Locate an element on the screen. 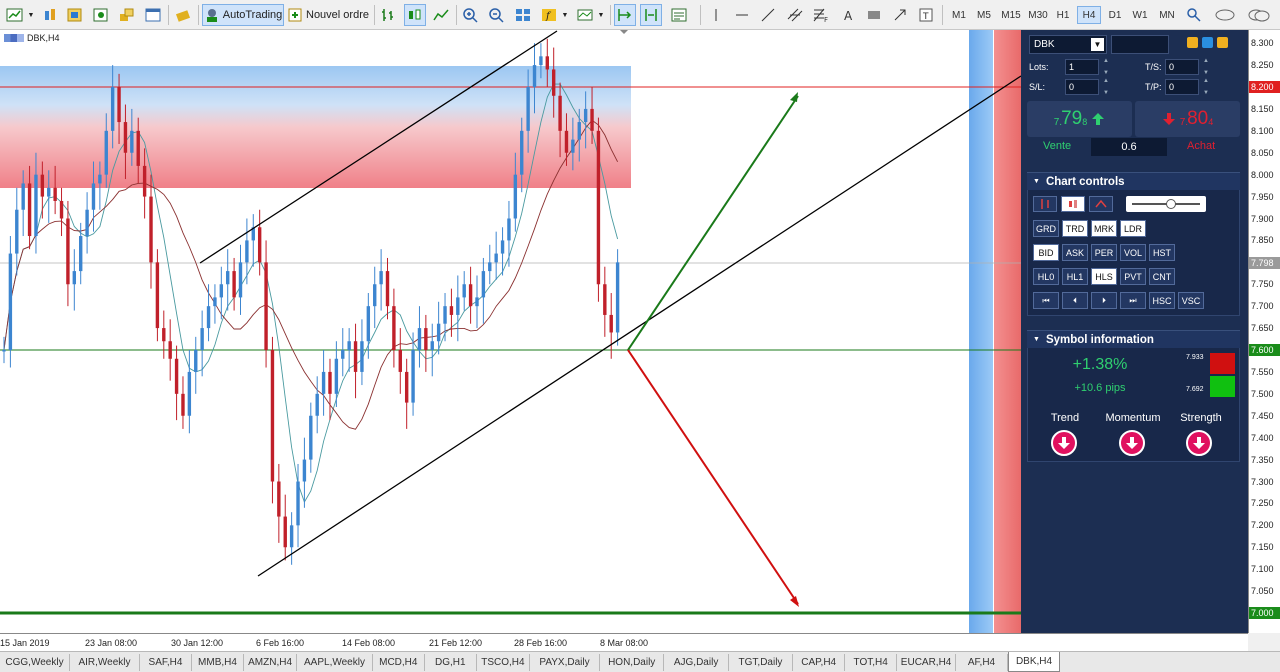 This screenshot has height=672, width=1280. text-tool-icon: A is located at coordinates (849, 15).